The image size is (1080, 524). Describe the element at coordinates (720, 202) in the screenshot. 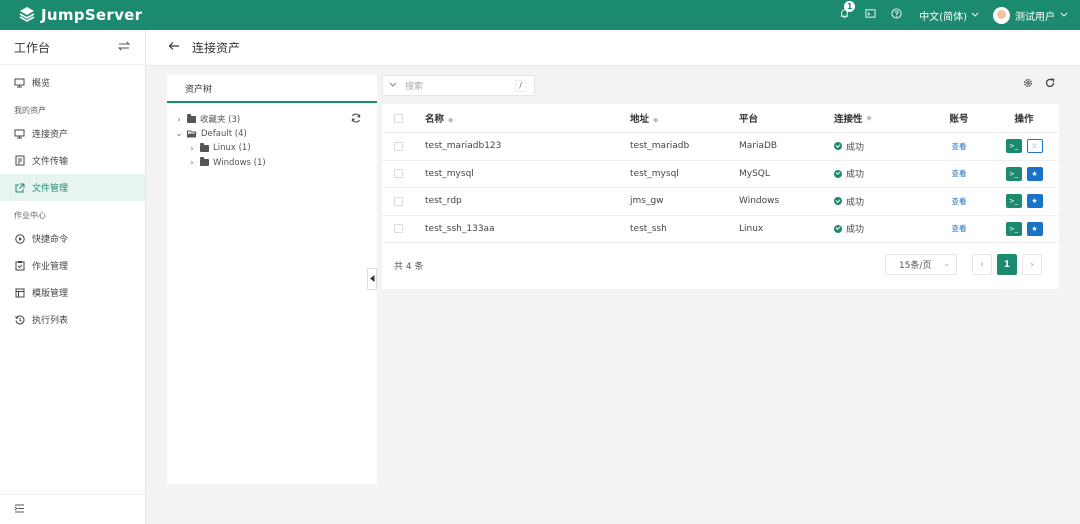

I see `table-row: test_rdp jms_gw Windows 成功 查看 >_ ★` at that location.